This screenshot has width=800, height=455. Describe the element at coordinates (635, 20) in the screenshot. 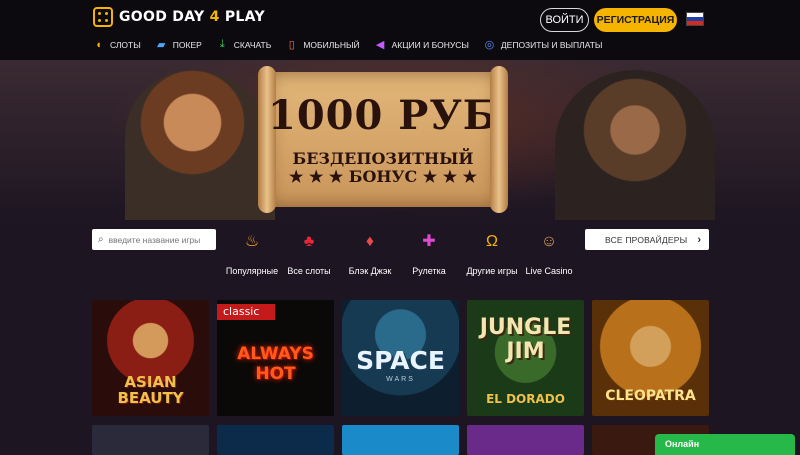

I see `register-button: РЕГИСТРАЦИЯ` at that location.